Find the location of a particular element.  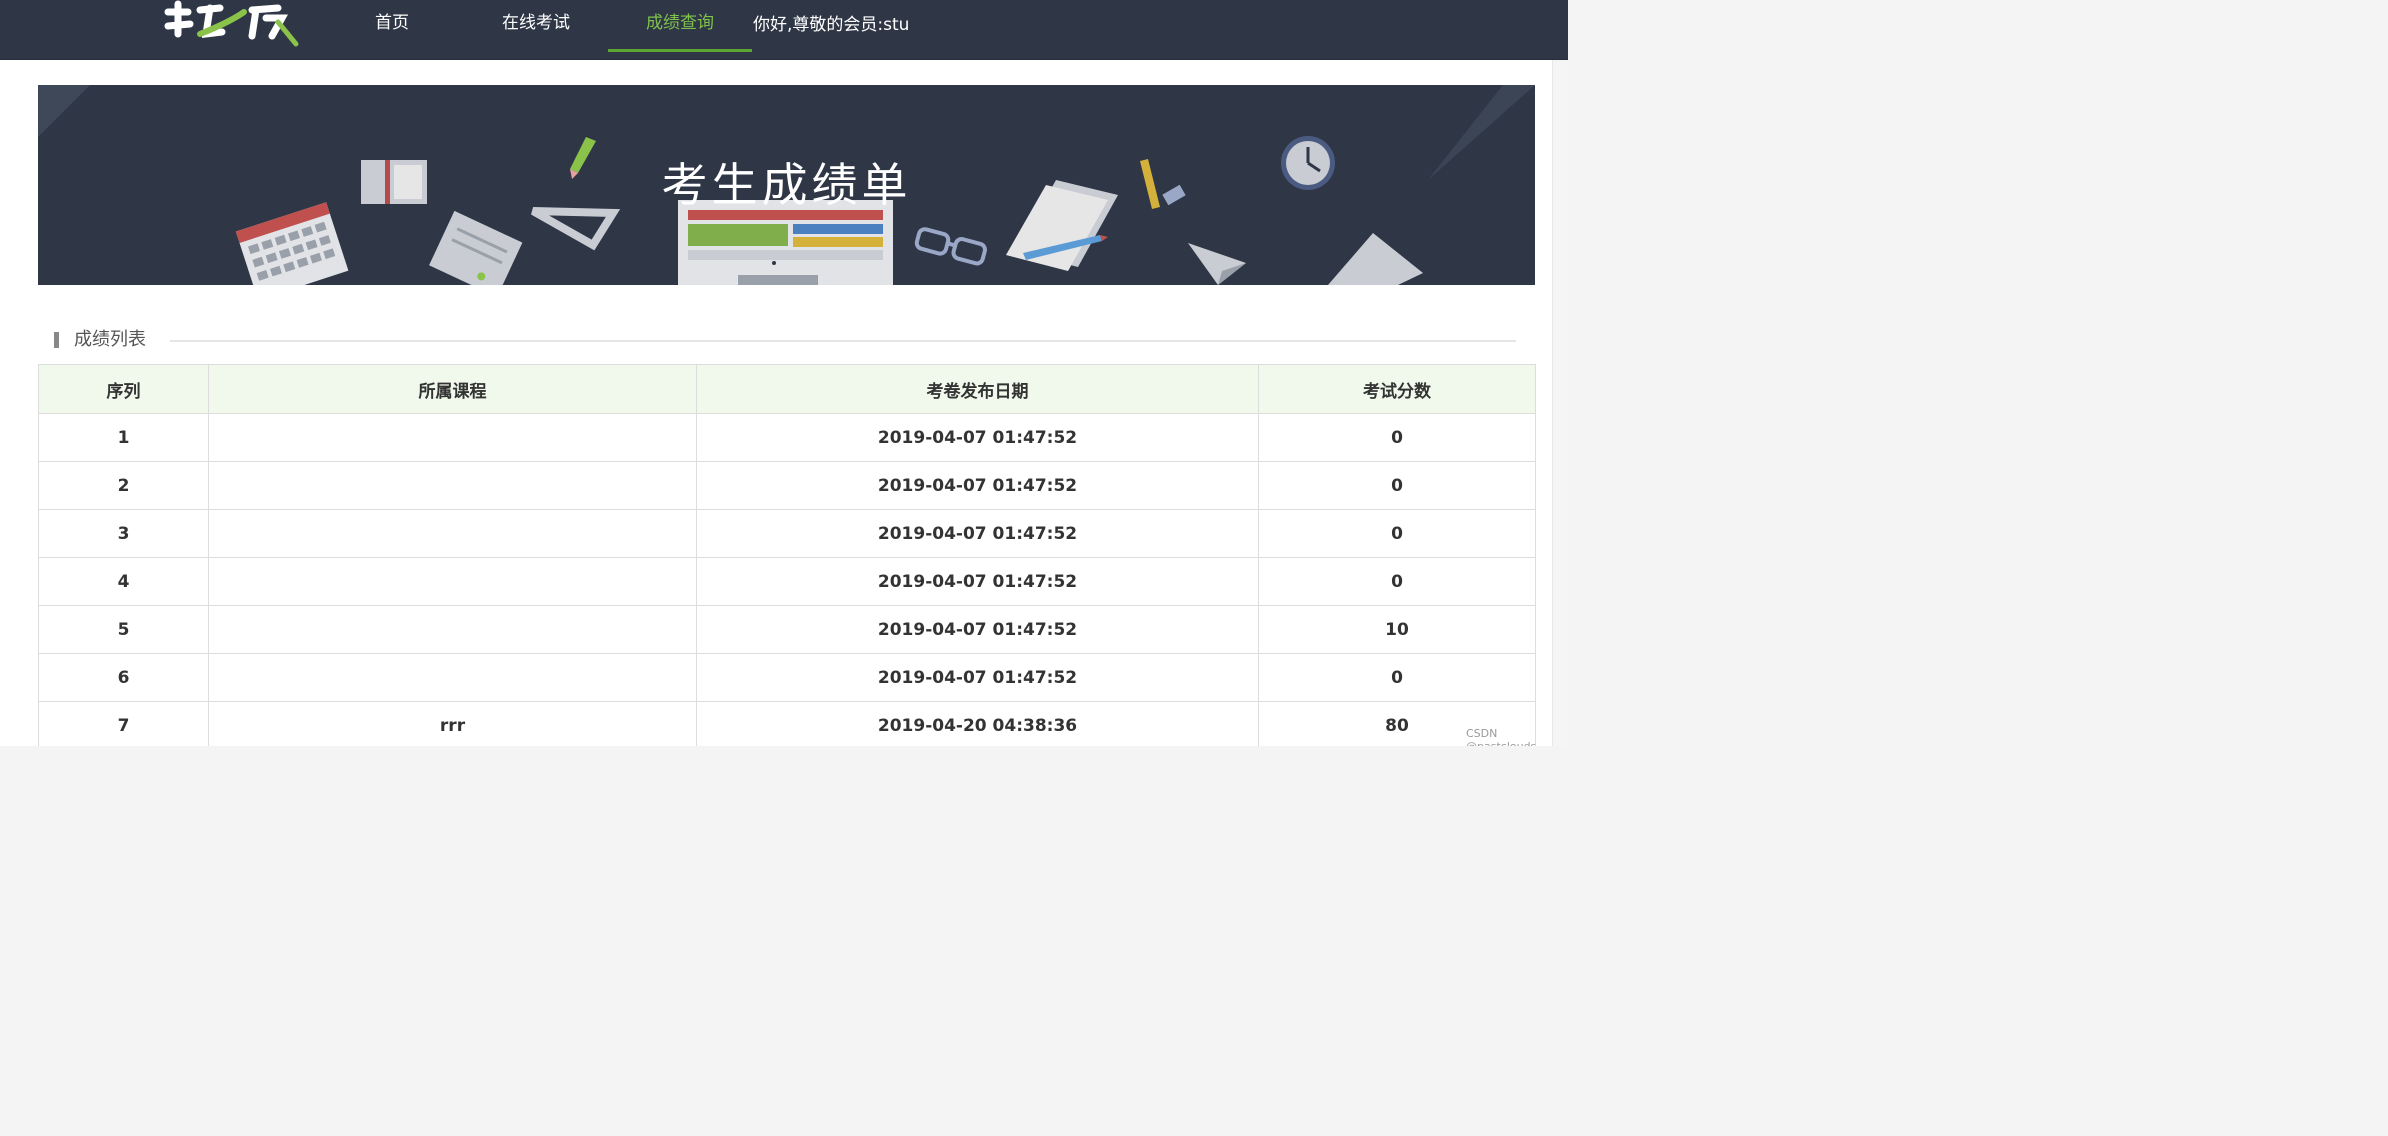

cell-date: 2019-04-20 04:38:36 is located at coordinates (977, 723).